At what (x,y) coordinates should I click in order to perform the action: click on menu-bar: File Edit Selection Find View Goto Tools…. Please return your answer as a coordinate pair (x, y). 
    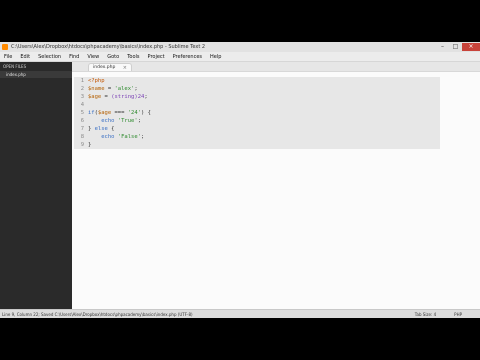
    Looking at the image, I should click on (240, 57).